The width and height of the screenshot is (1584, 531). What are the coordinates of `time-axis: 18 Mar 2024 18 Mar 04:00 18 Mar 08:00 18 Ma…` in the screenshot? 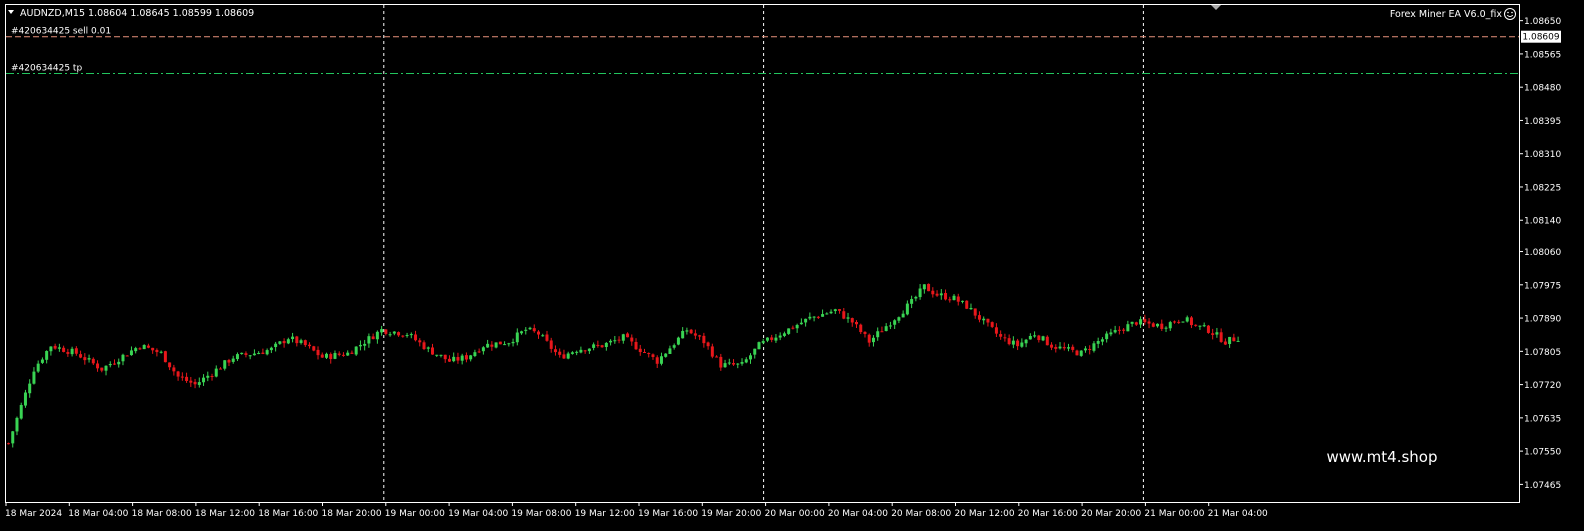 It's located at (636, 510).